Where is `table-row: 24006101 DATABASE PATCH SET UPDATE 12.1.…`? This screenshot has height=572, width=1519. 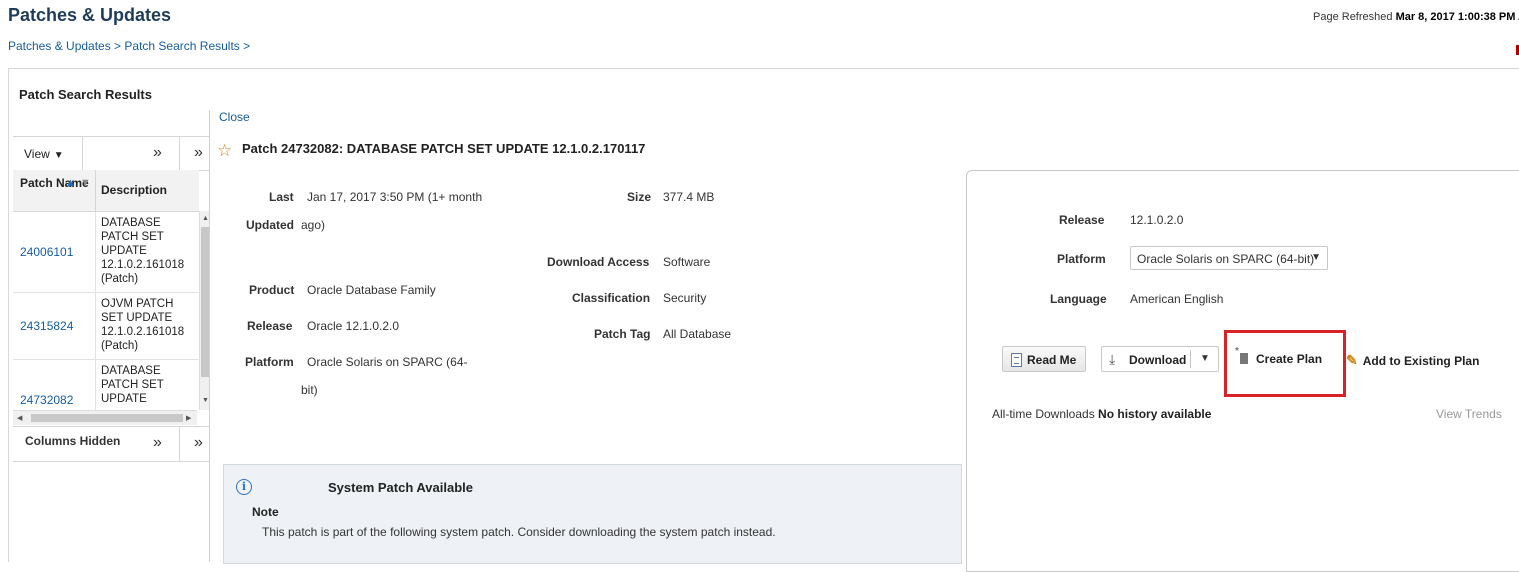
table-row: 24006101 DATABASE PATCH SET UPDATE 12.1.… is located at coordinates (106, 252).